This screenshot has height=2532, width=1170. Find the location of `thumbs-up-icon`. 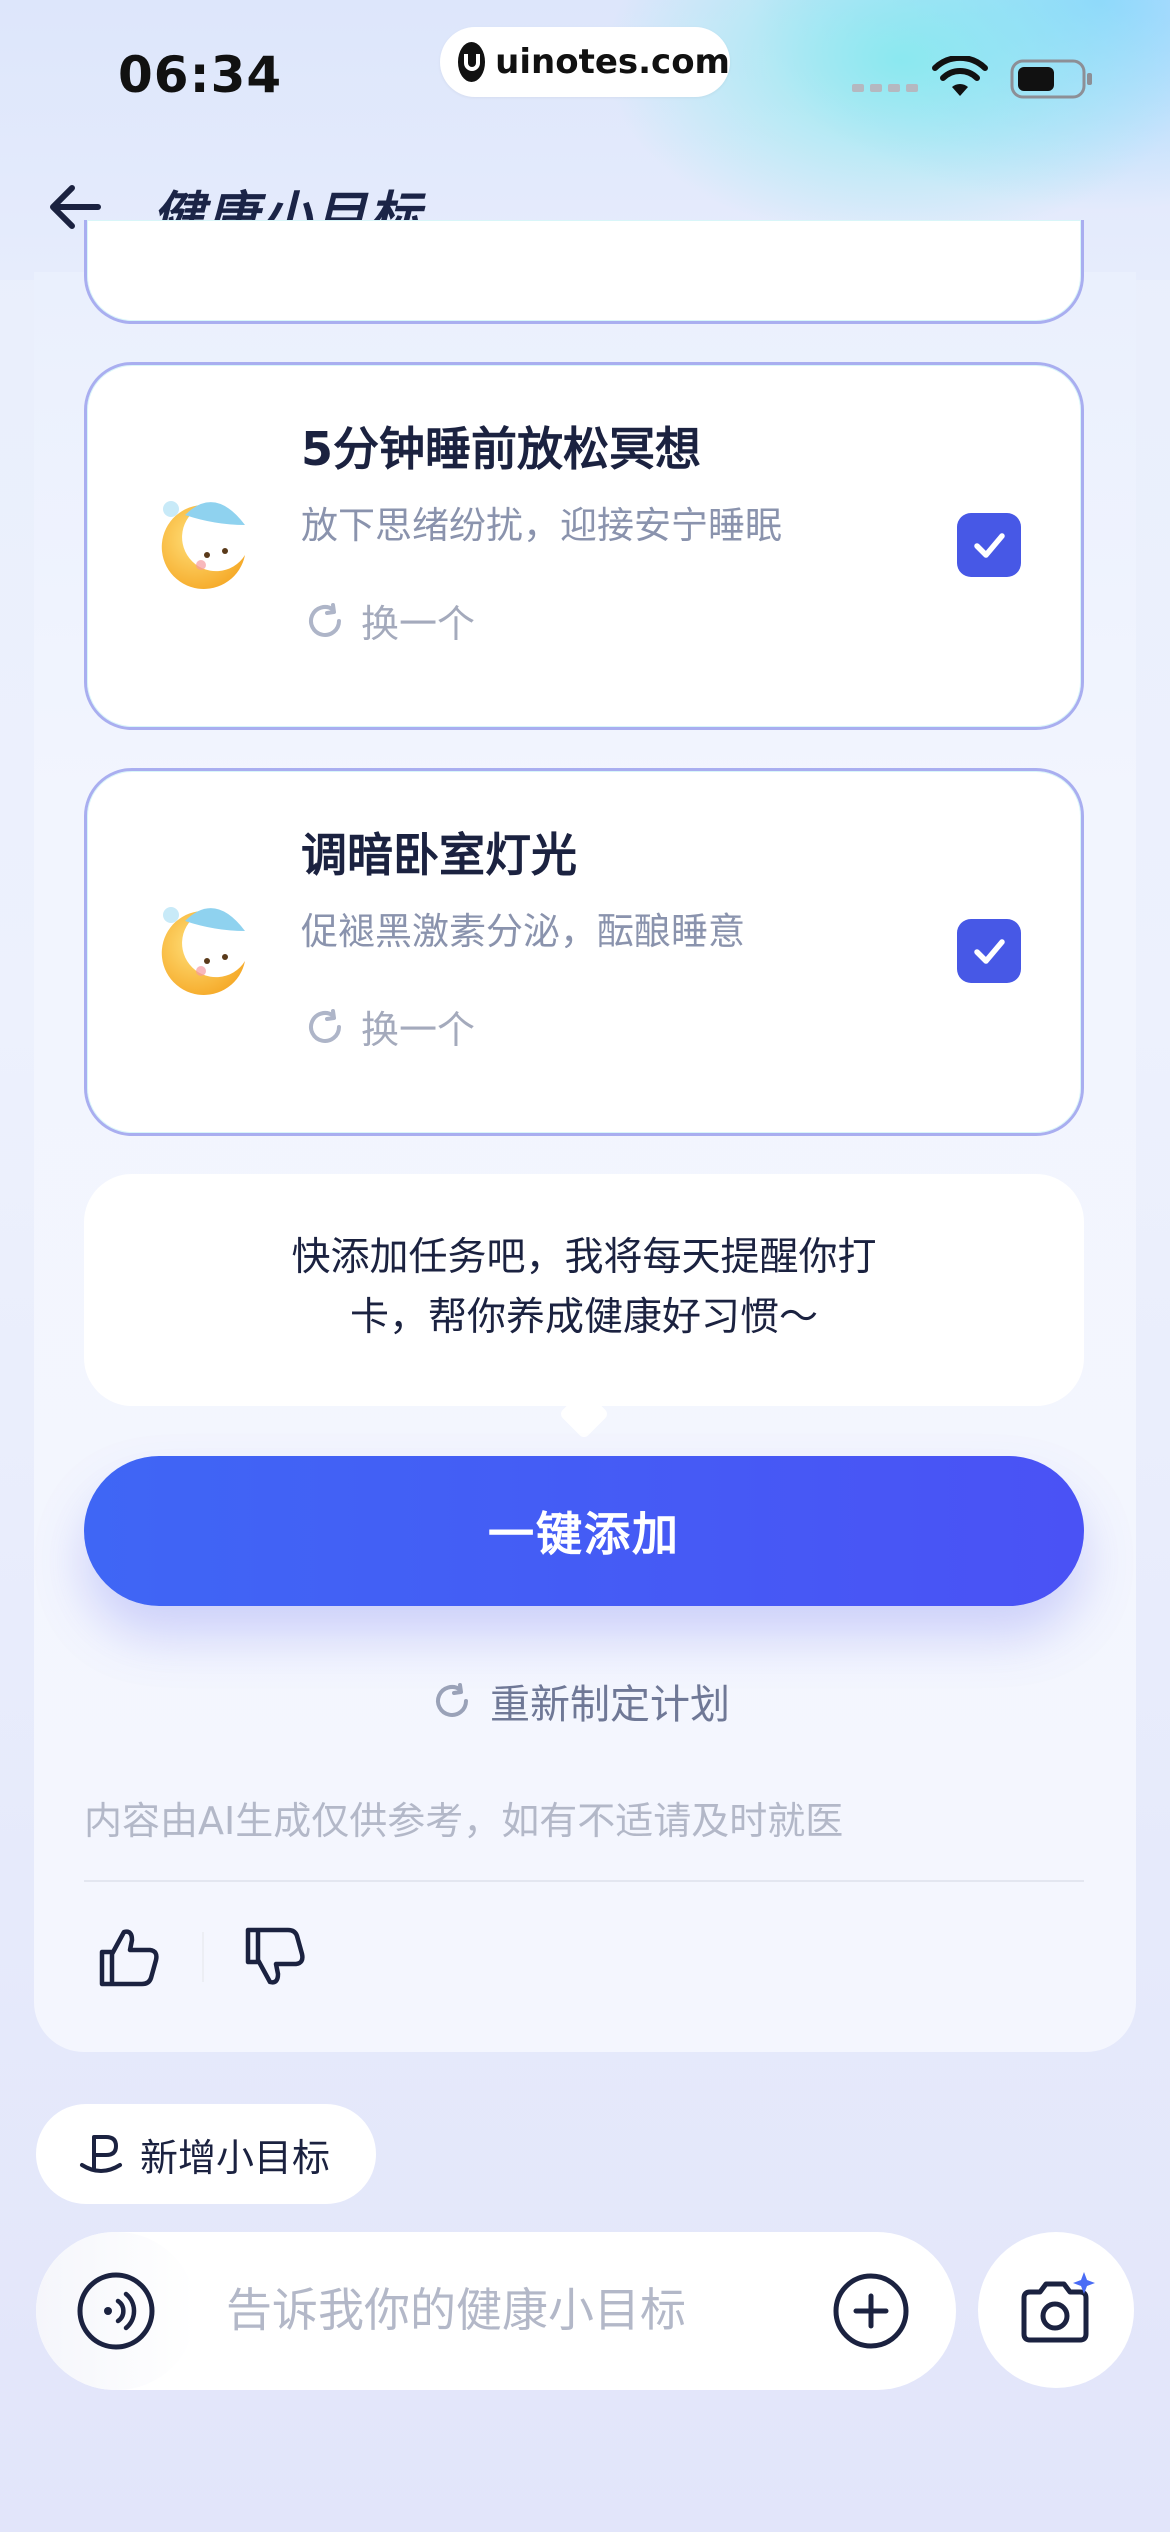

thumbs-up-icon is located at coordinates (129, 1957).